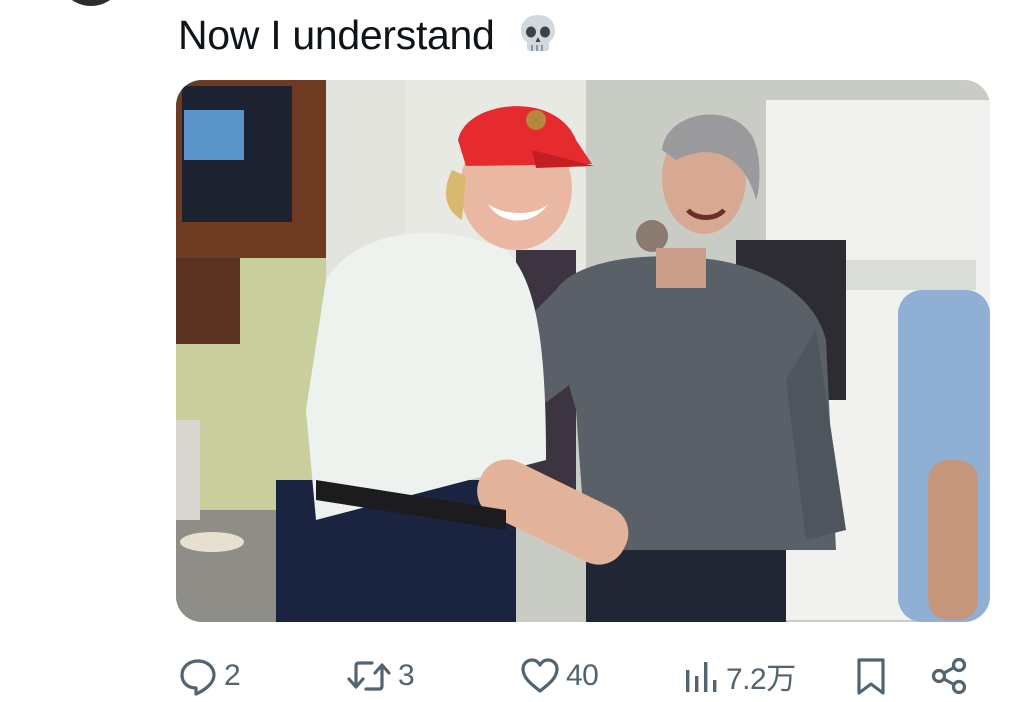 Image resolution: width=1024 pixels, height=702 pixels. I want to click on avatar, so click(91, 3).